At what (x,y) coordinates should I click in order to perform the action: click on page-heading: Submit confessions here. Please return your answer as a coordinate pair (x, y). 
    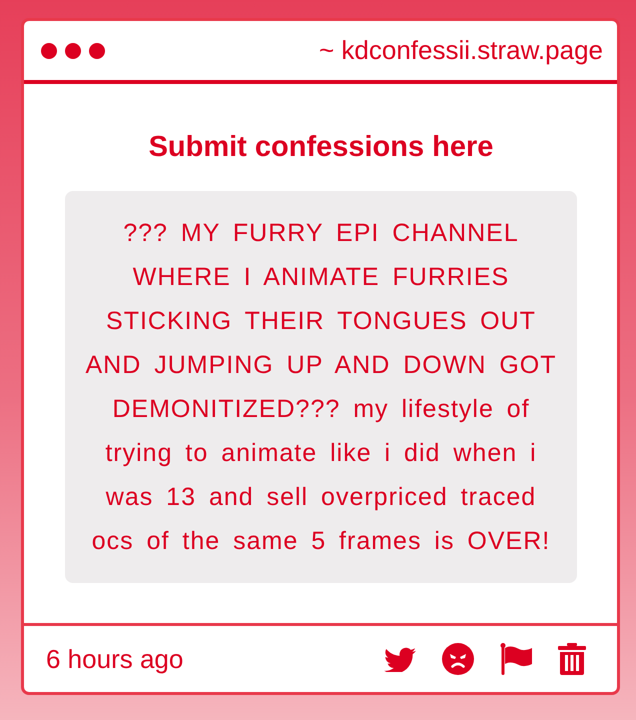
    Looking at the image, I should click on (321, 147).